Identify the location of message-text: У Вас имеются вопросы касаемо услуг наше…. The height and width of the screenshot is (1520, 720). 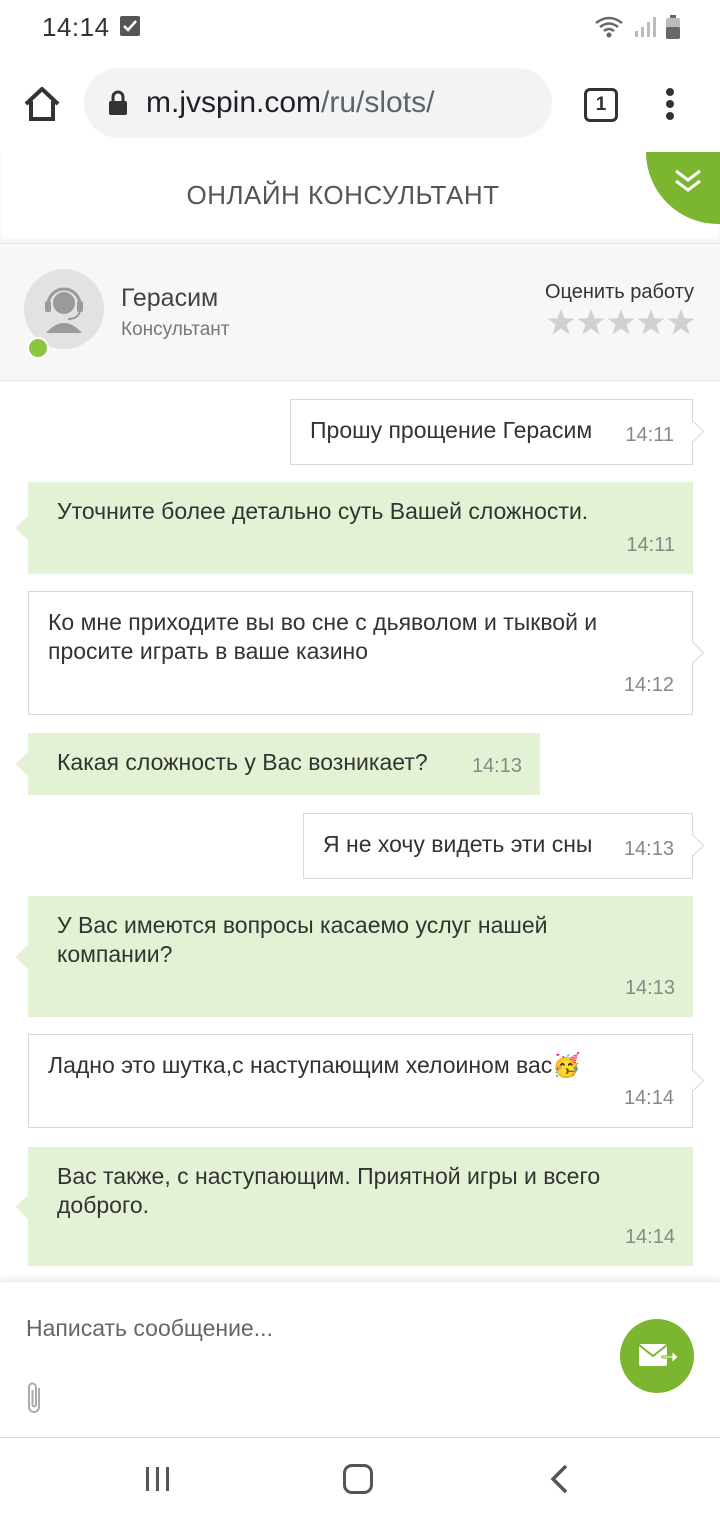
(302, 939).